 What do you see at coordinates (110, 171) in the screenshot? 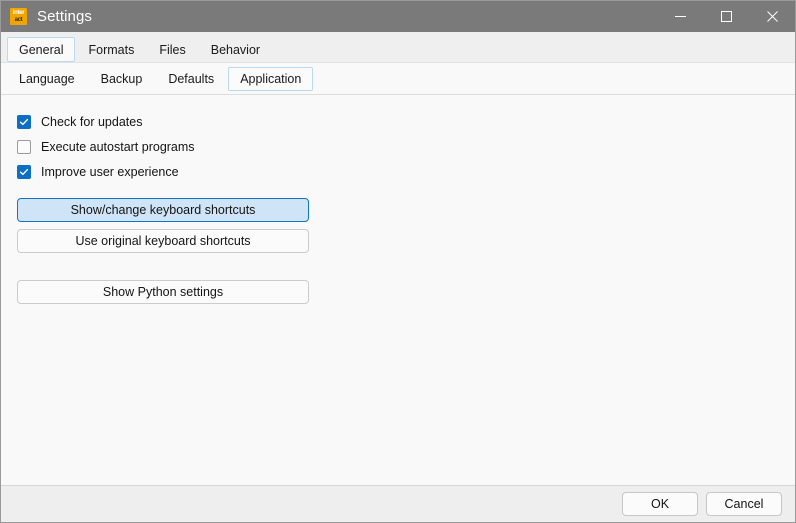
I see `checkbox-label-improve-user-experience: Improve user experience` at bounding box center [110, 171].